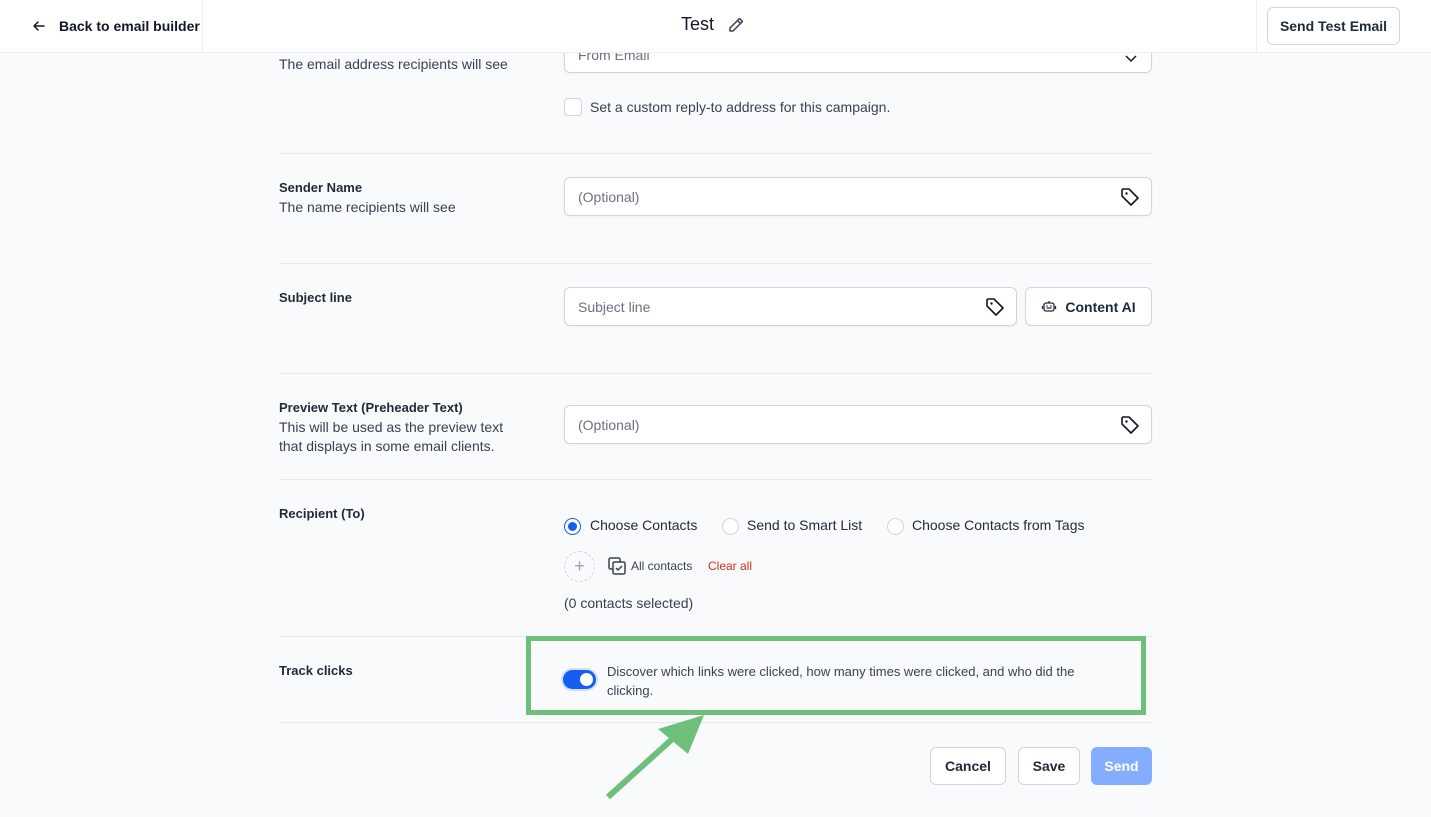  What do you see at coordinates (715, 680) in the screenshot?
I see `track-clicks-section` at bounding box center [715, 680].